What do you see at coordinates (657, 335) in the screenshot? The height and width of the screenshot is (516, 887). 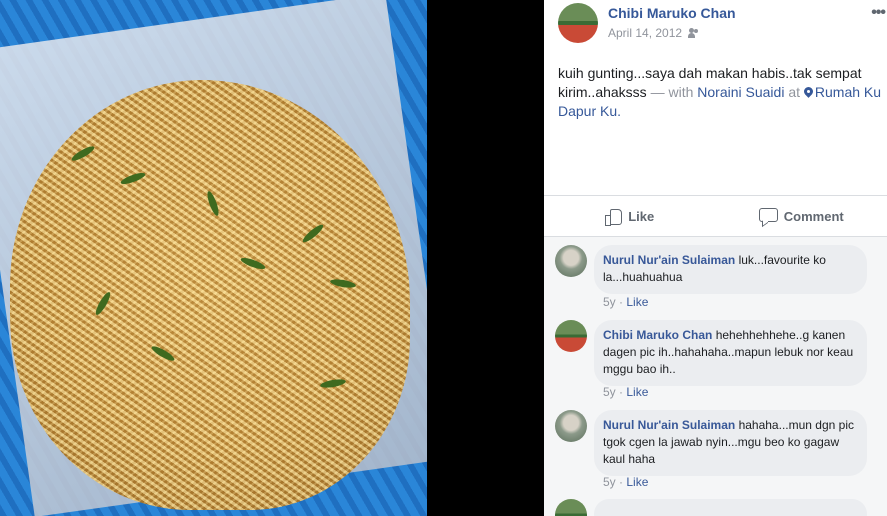 I see `commenter-name: Chibi Maruko Chan` at bounding box center [657, 335].